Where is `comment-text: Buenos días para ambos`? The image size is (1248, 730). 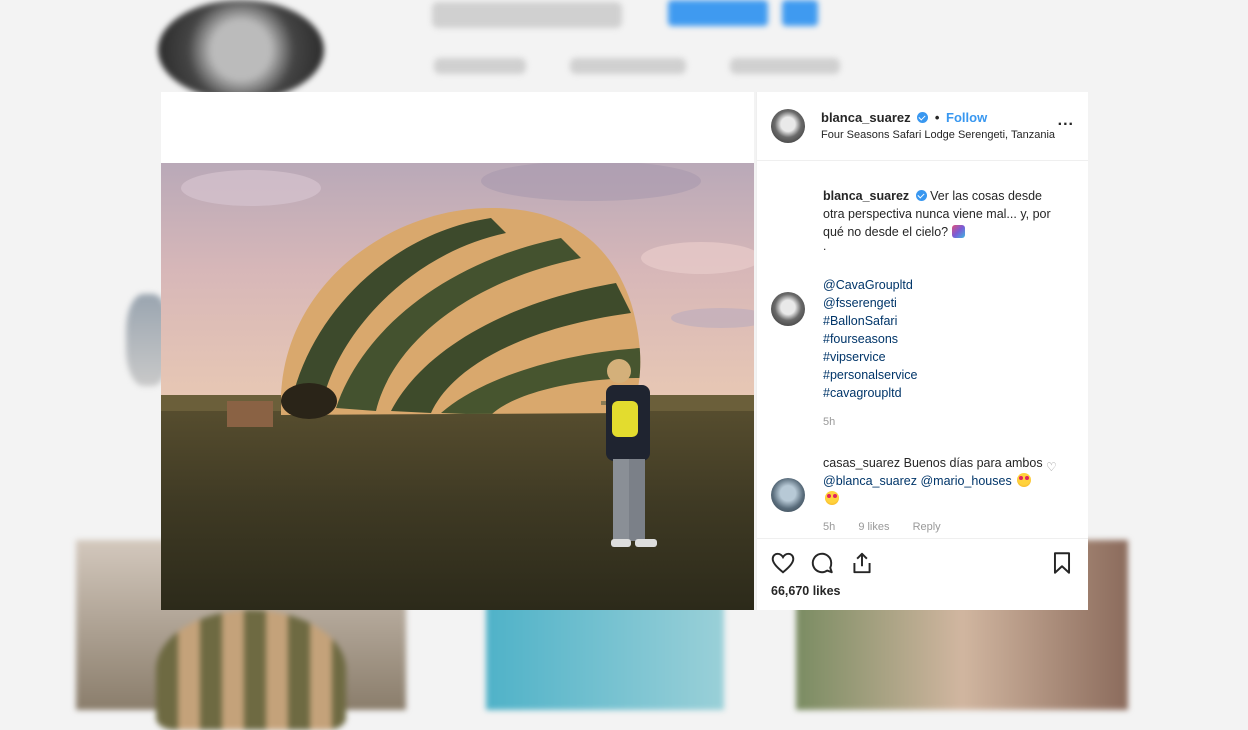 comment-text: Buenos días para ambos is located at coordinates (973, 463).